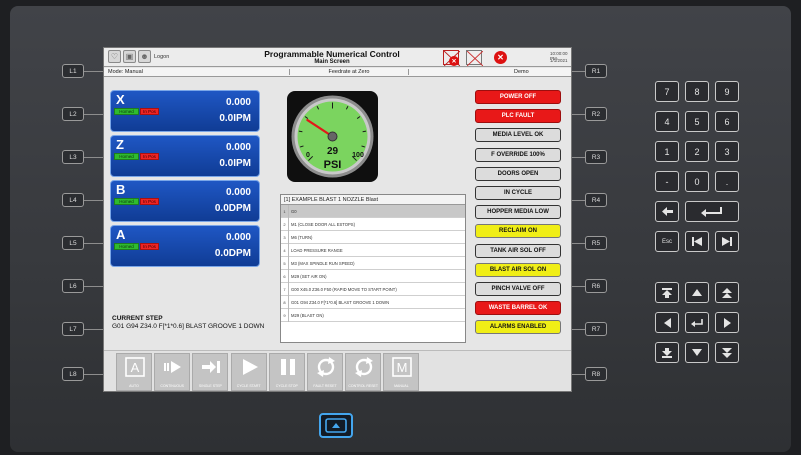 The width and height of the screenshot is (801, 455). I want to click on home-top-key, so click(667, 292).